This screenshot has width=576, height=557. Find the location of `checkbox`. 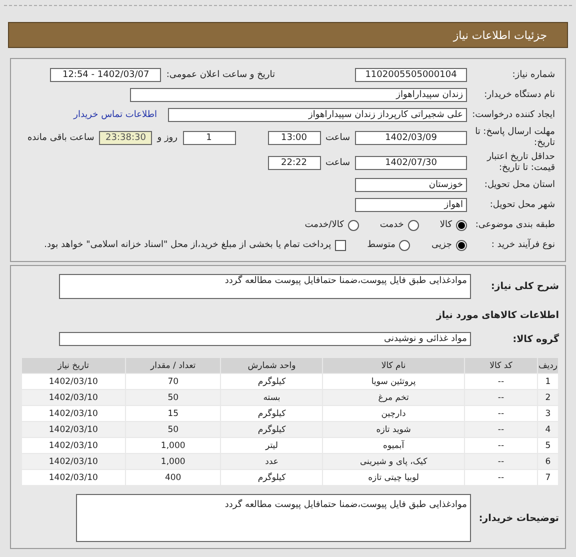

checkbox is located at coordinates (340, 245).